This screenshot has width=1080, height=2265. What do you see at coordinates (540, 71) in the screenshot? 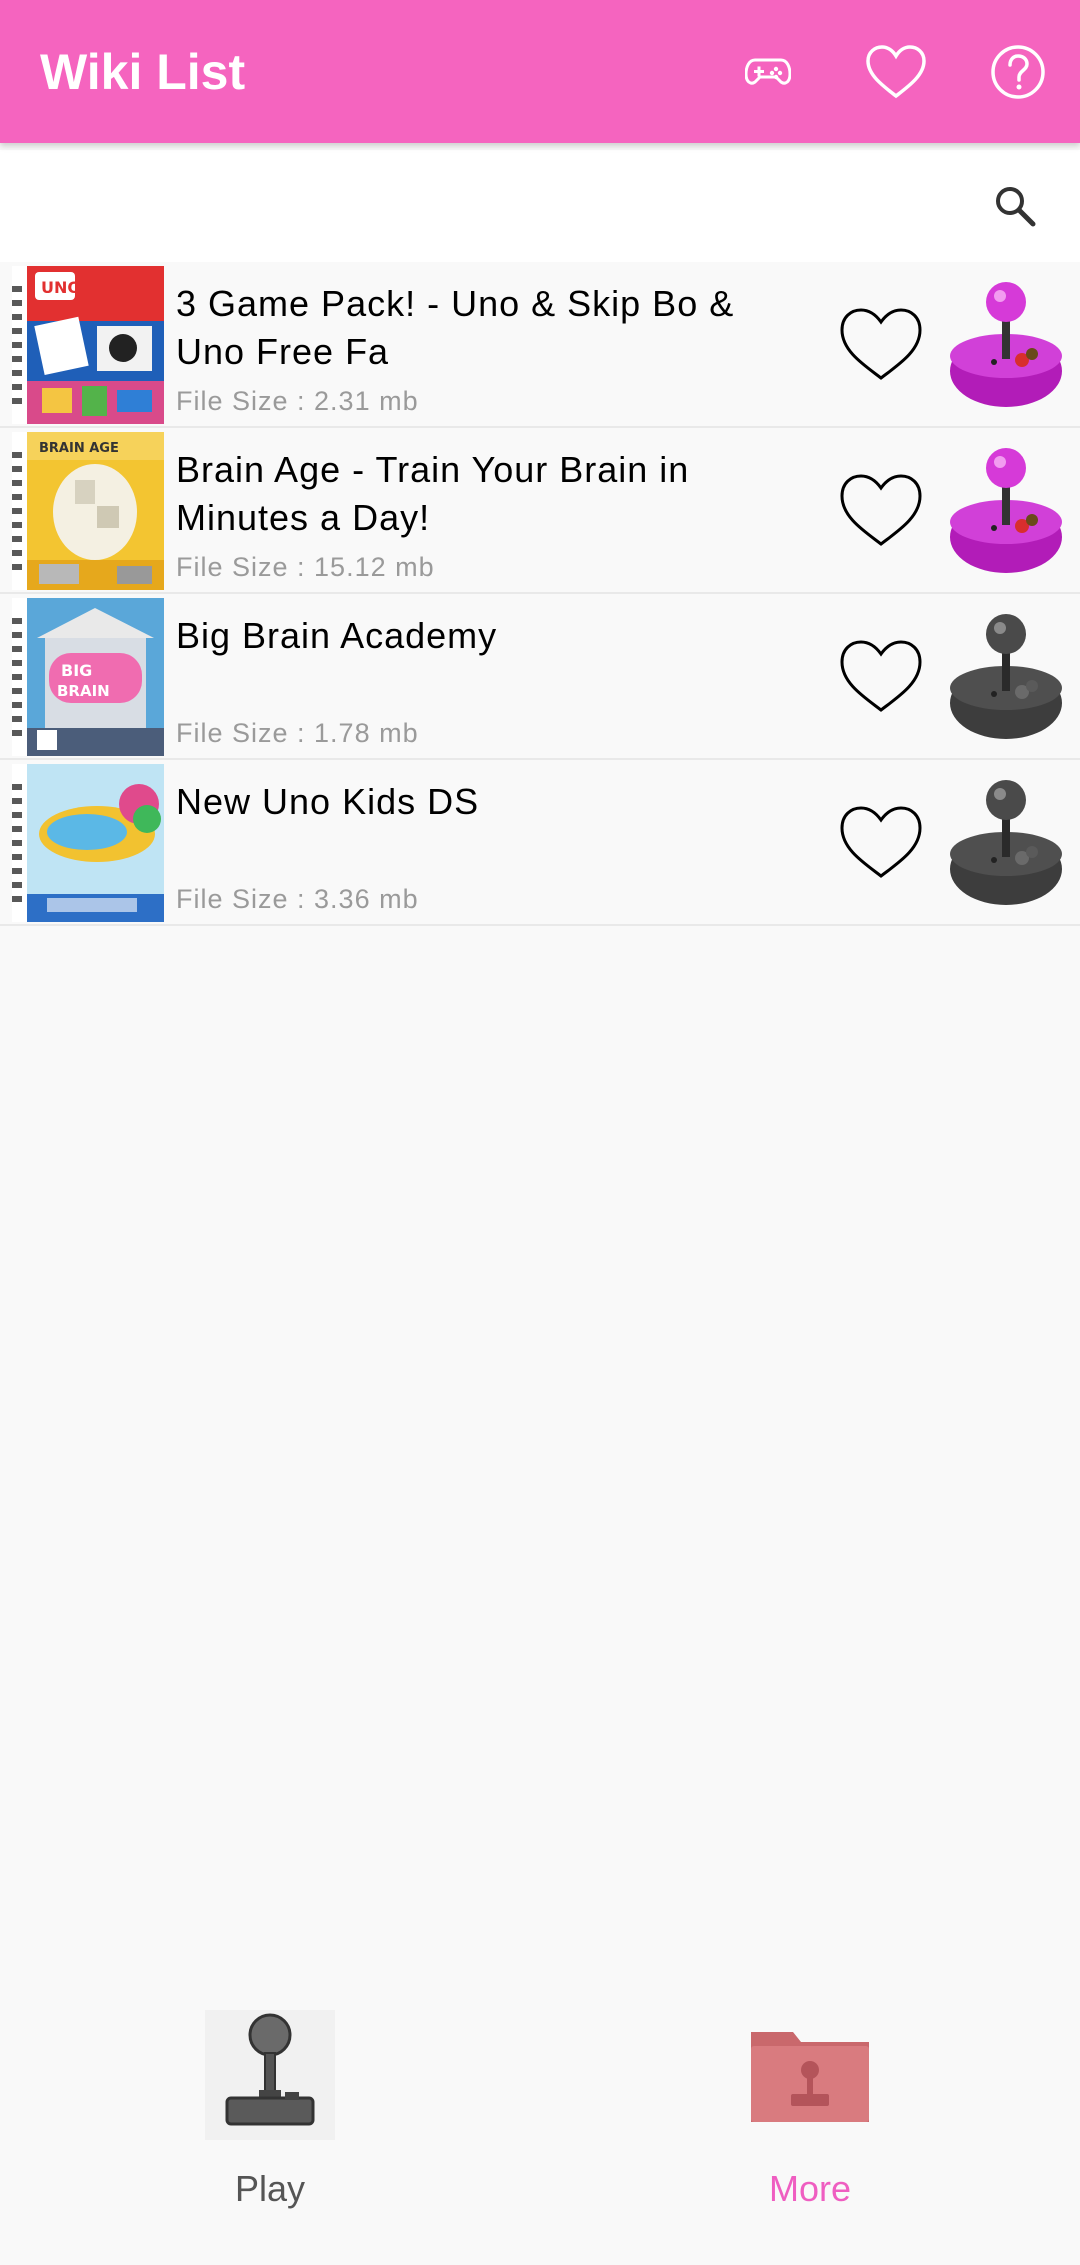
I see `app-bar: Wiki List` at bounding box center [540, 71].